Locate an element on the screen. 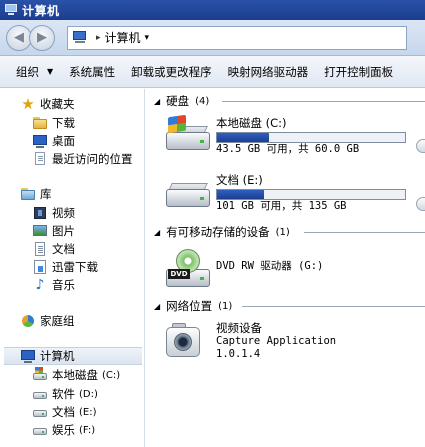 Image resolution: width=425 pixels, height=447 pixels. drive-tile-c: 本地磁盘 (C:) 43.5 GB 可用，共 60.0 GB is located at coordinates (289, 137).